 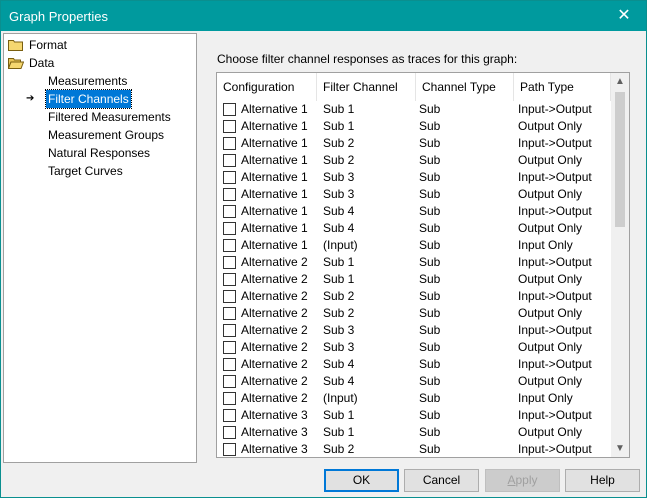 What do you see at coordinates (111, 81) in the screenshot?
I see `tree-item: Measurements` at bounding box center [111, 81].